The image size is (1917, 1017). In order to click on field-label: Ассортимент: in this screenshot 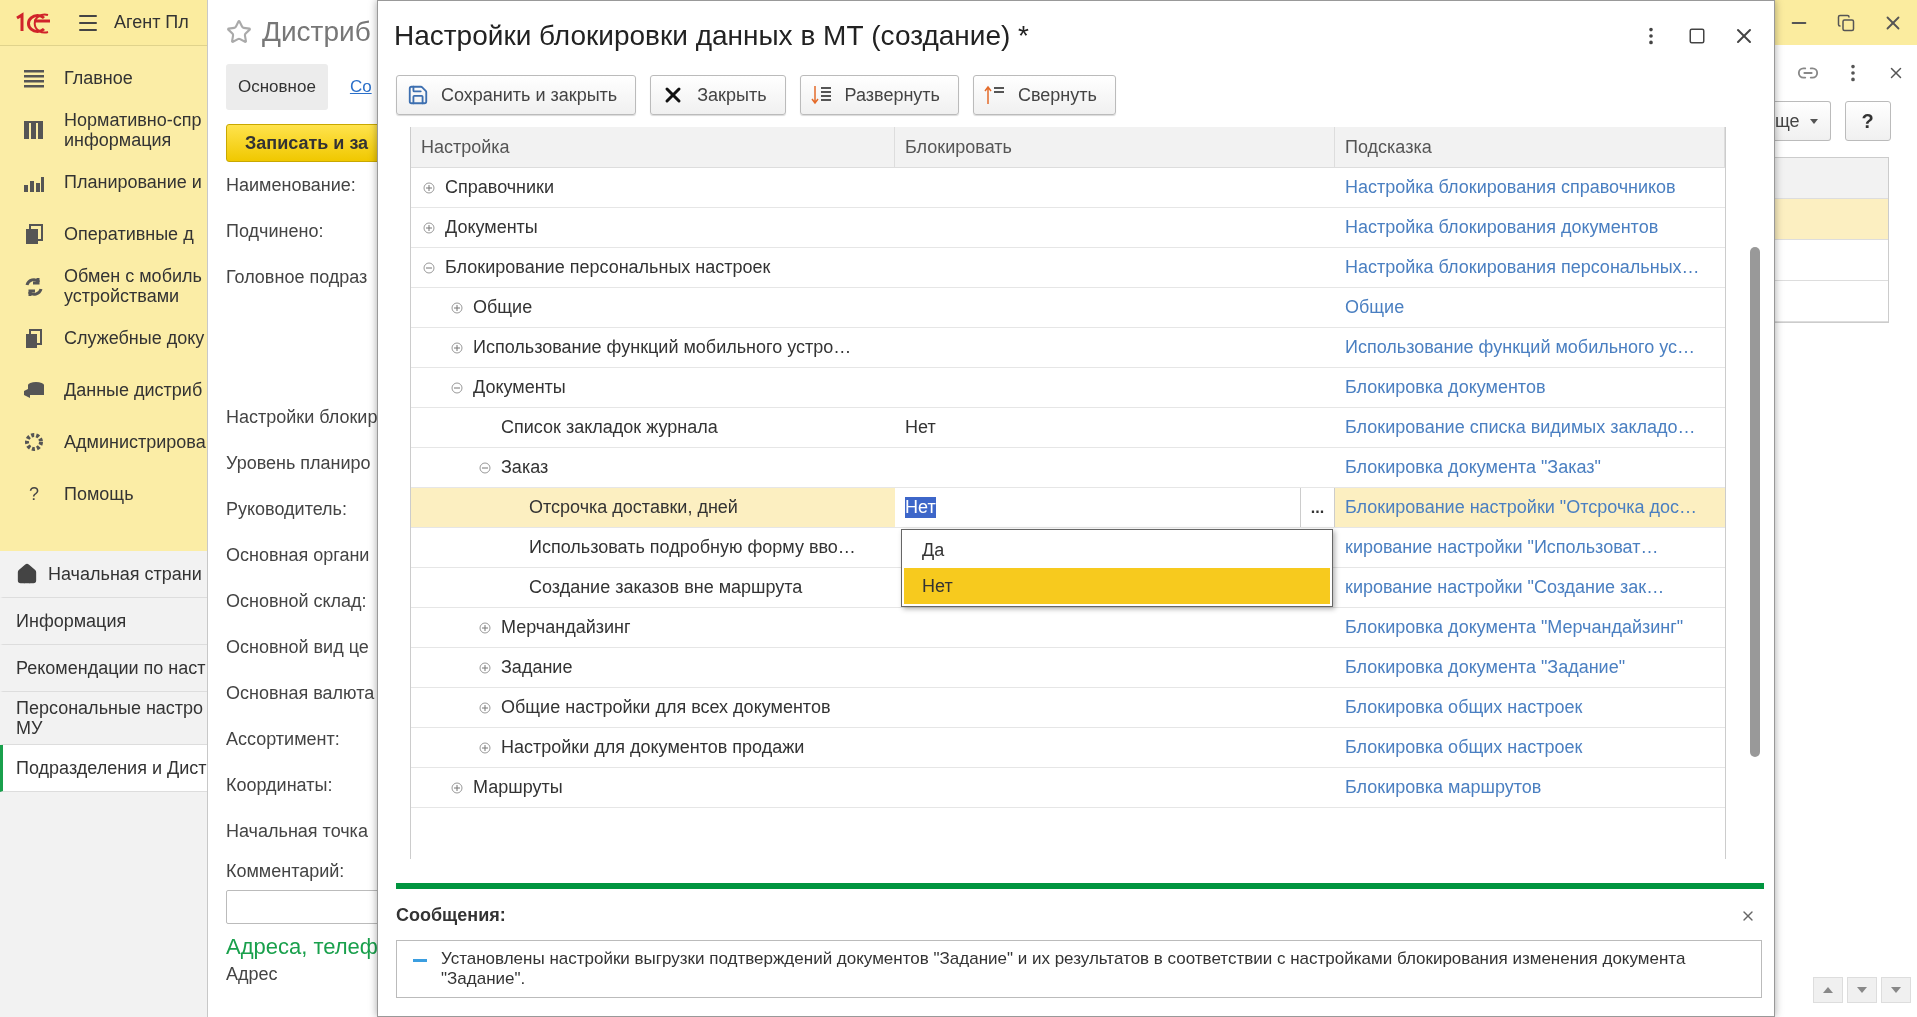, I will do `click(283, 739)`.